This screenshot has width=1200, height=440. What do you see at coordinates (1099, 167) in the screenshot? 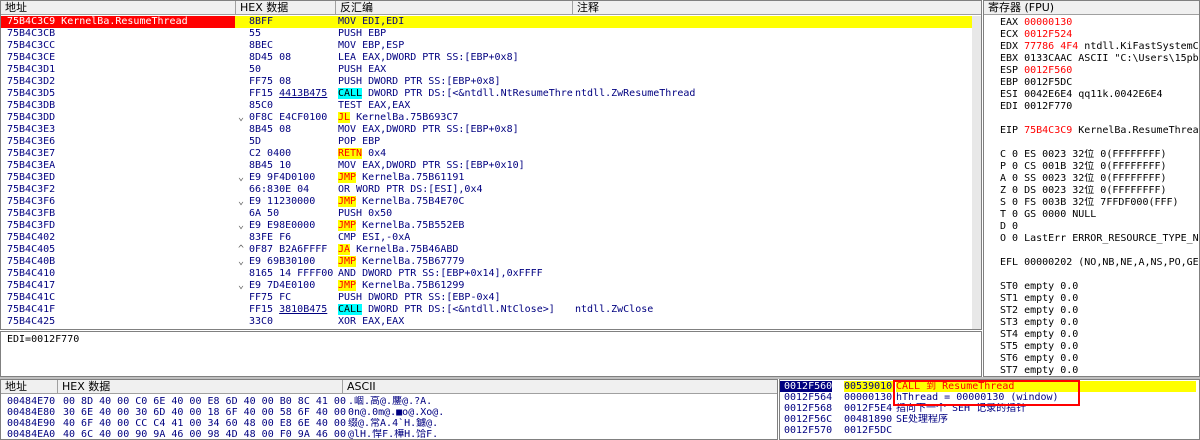
I see `register-line: P 0 CS 001B 32位 0(FFFFFFFF)` at bounding box center [1099, 167].